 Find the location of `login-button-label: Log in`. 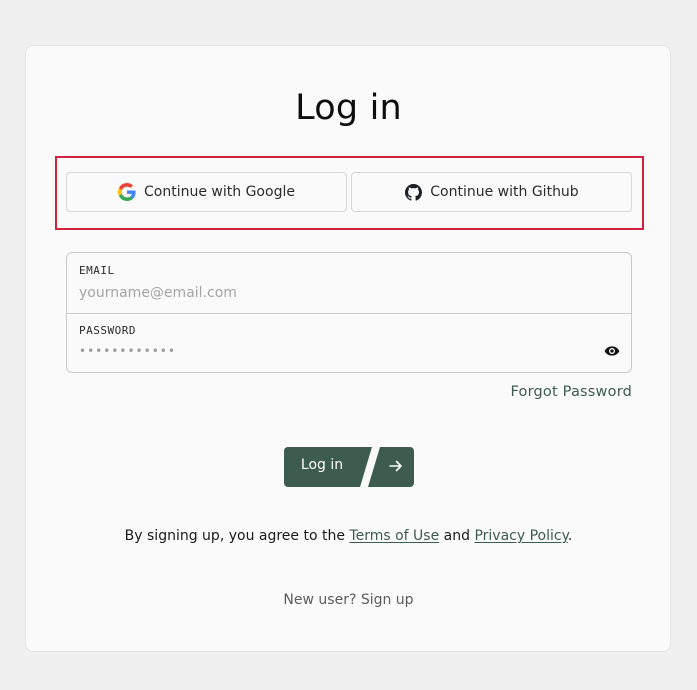

login-button-label: Log in is located at coordinates (322, 465).